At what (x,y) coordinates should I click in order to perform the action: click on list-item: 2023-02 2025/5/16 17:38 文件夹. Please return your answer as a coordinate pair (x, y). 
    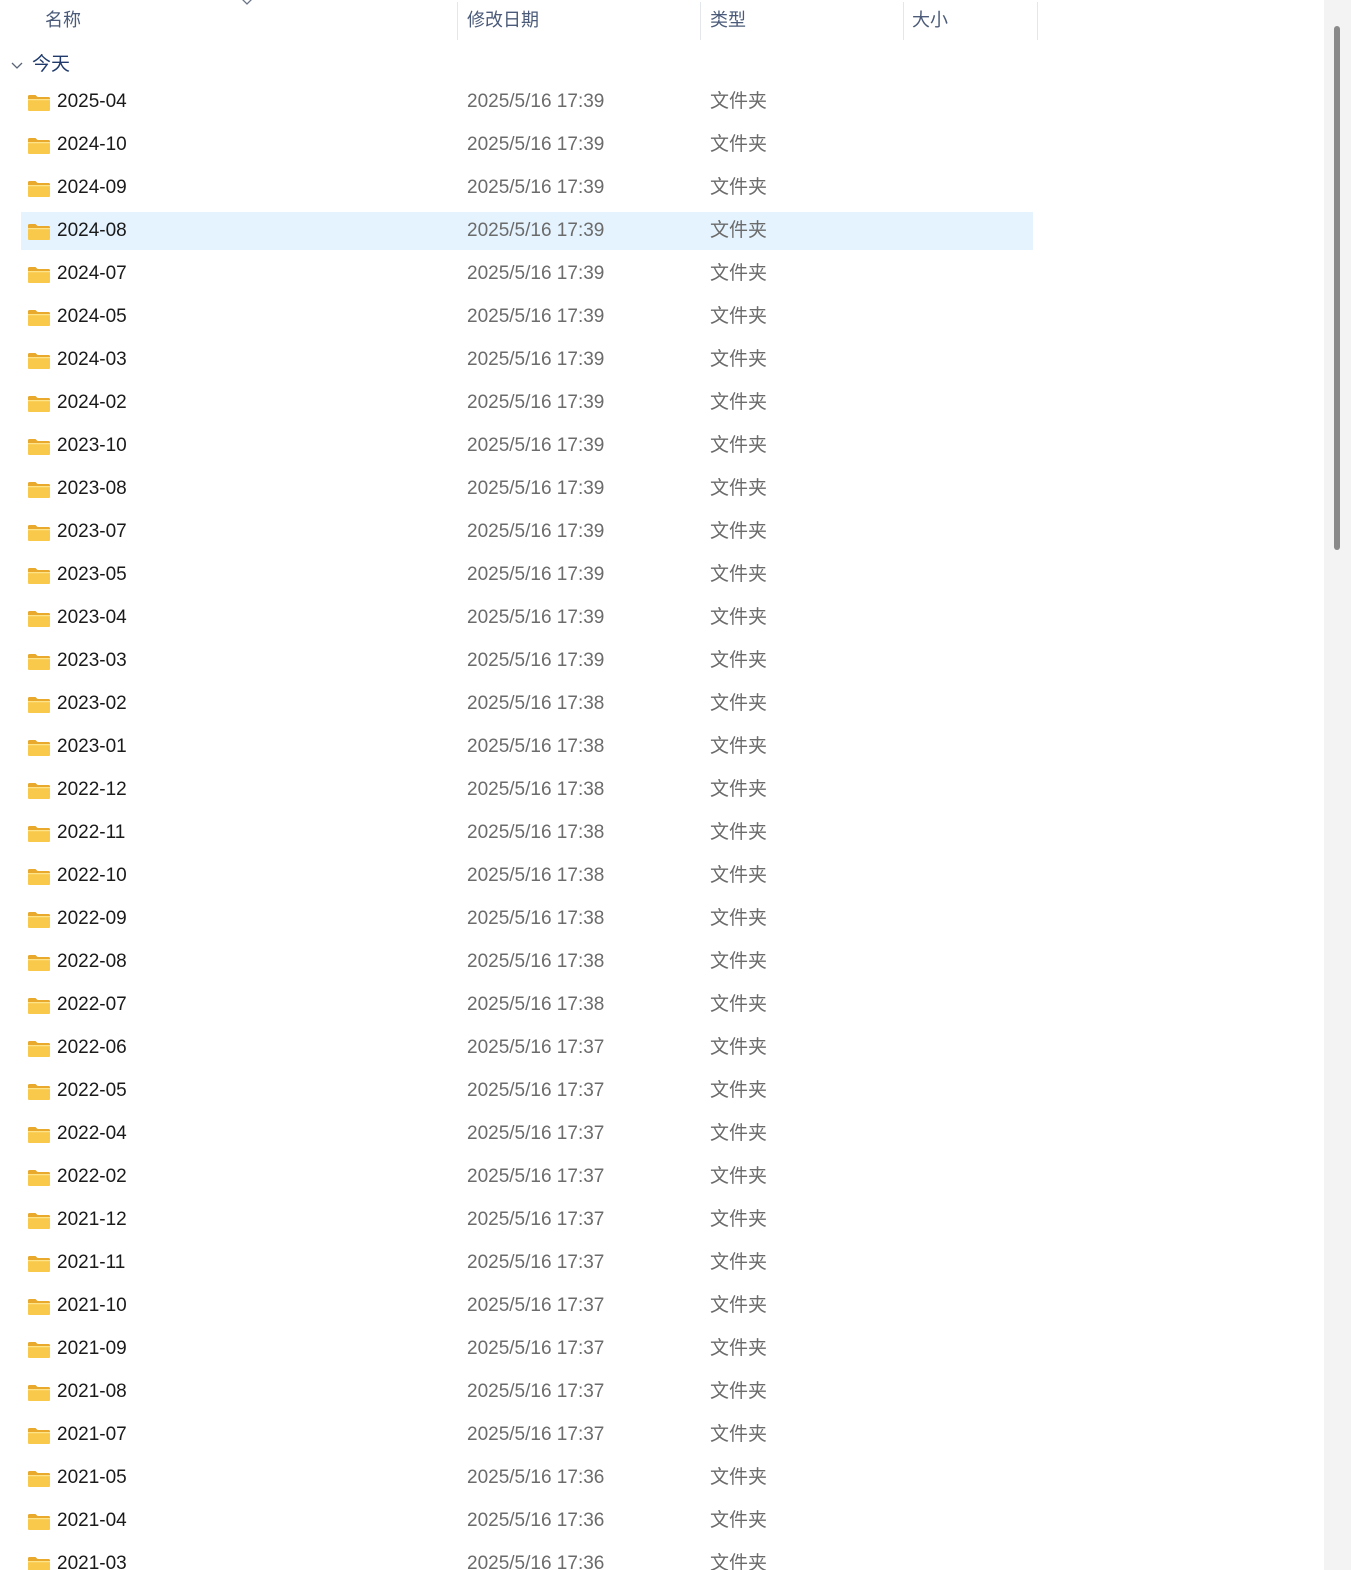
    Looking at the image, I should click on (527, 704).